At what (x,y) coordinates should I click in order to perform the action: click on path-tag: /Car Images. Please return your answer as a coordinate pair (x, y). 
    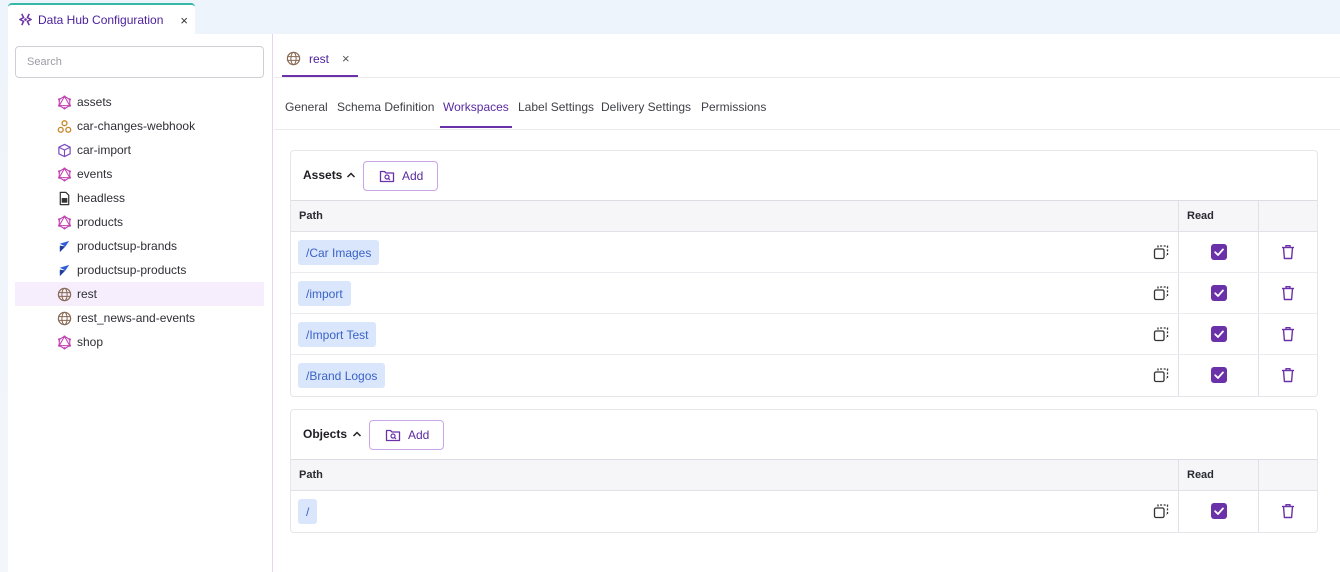
    Looking at the image, I should click on (339, 252).